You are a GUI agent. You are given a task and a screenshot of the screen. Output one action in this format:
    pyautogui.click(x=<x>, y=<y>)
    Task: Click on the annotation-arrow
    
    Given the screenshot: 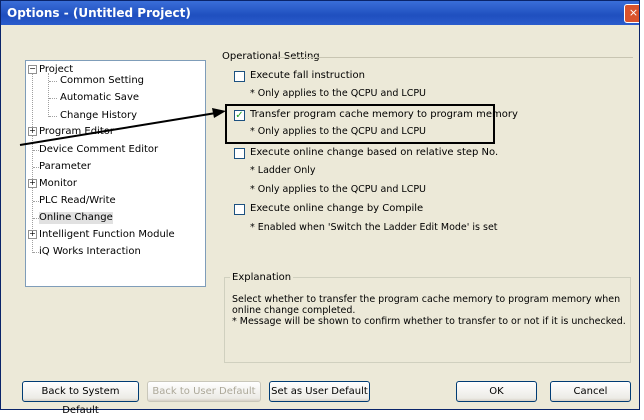 What is the action you would take?
    pyautogui.click(x=122, y=127)
    